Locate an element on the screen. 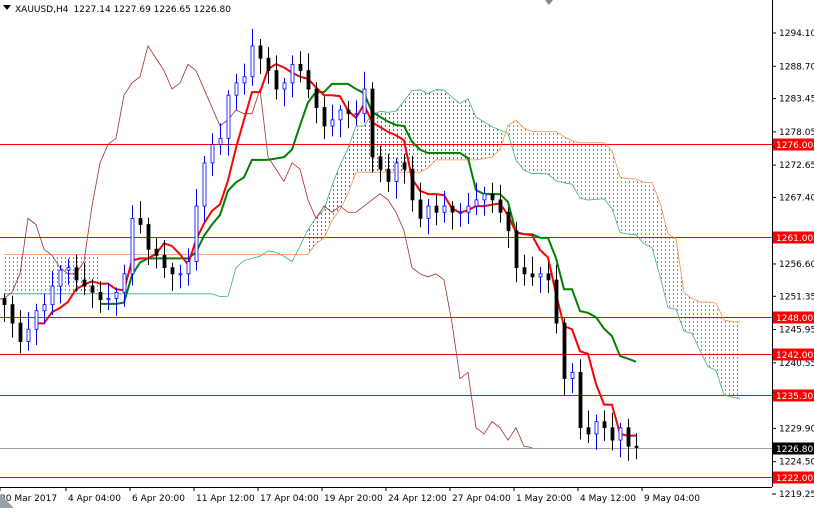 The width and height of the screenshot is (814, 514). y-tick-label: 1272.65 is located at coordinates (796, 166).